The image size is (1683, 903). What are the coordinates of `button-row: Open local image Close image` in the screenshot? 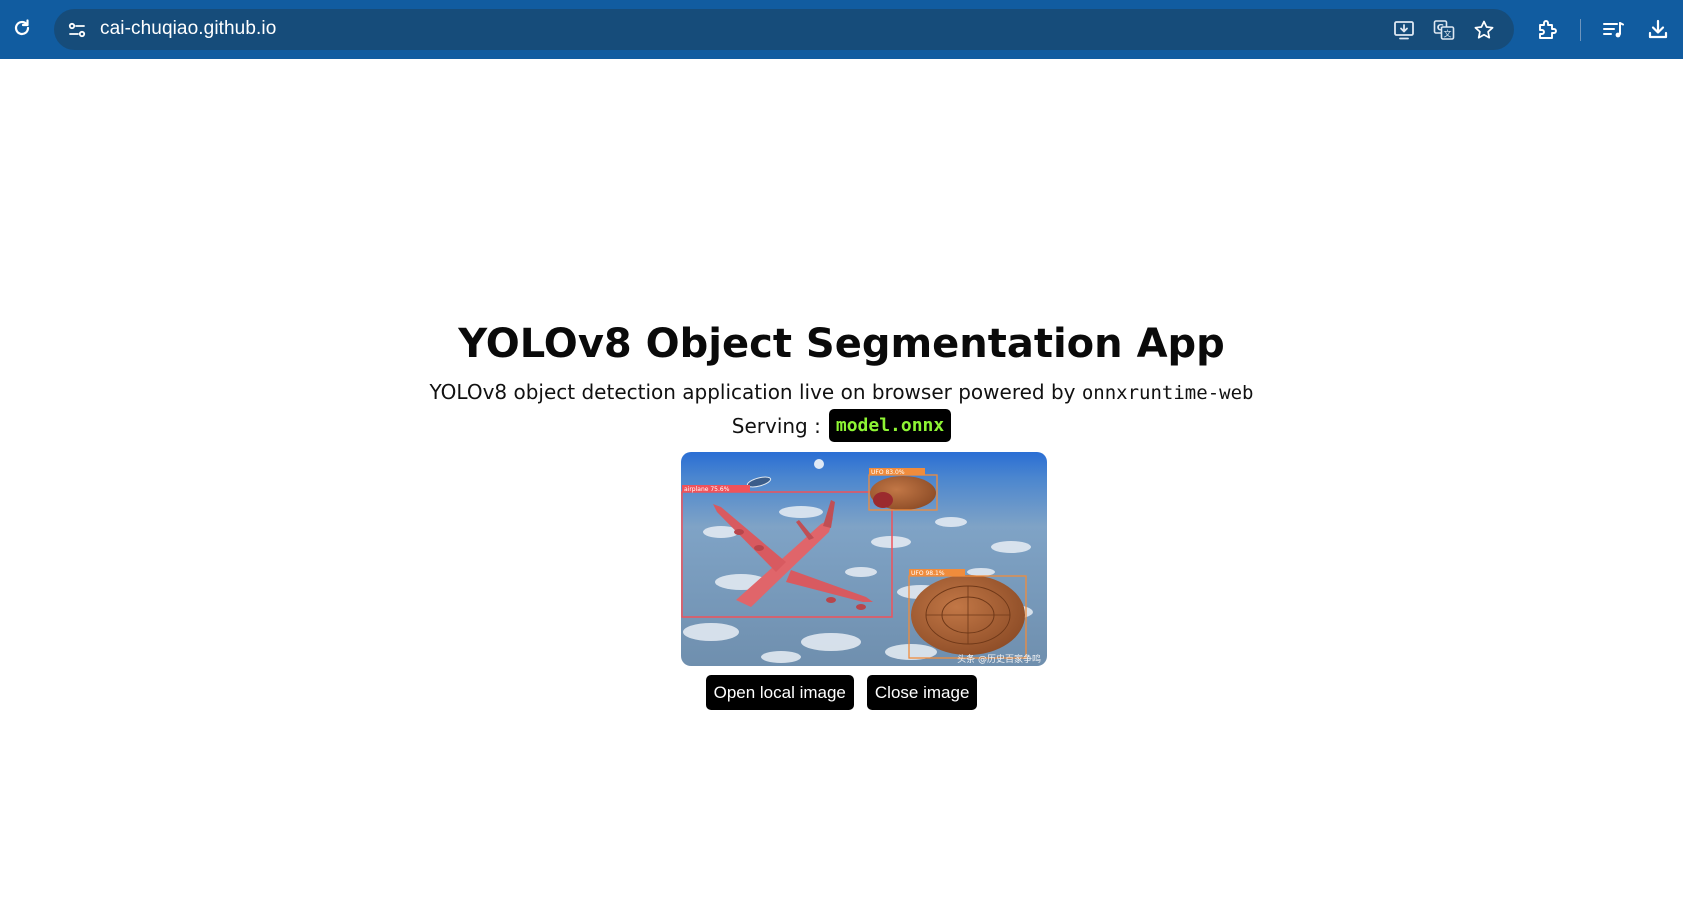 It's located at (841, 692).